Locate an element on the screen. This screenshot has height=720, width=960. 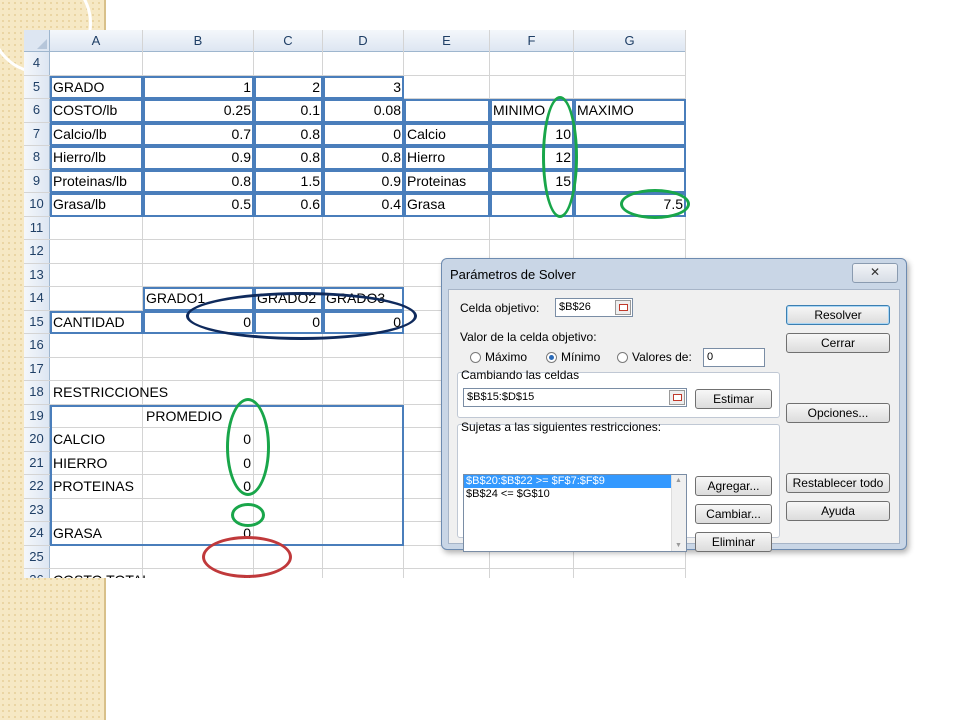
max-radio is located at coordinates (475, 357).